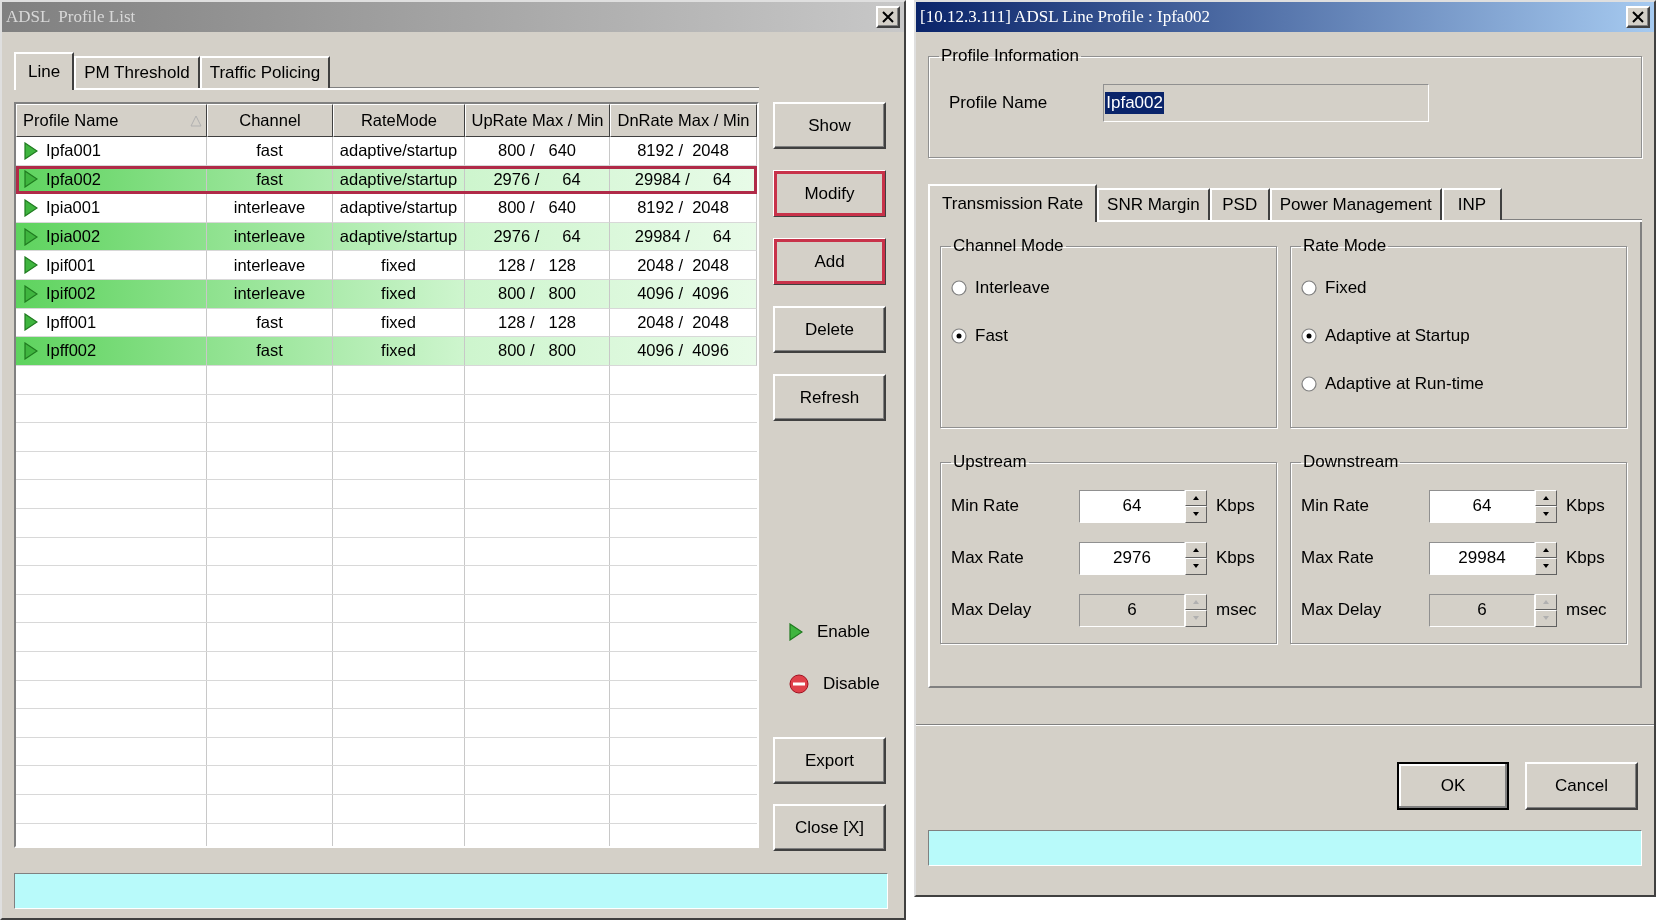 The width and height of the screenshot is (1656, 922). I want to click on dialog-button: Cancel, so click(1581, 786).